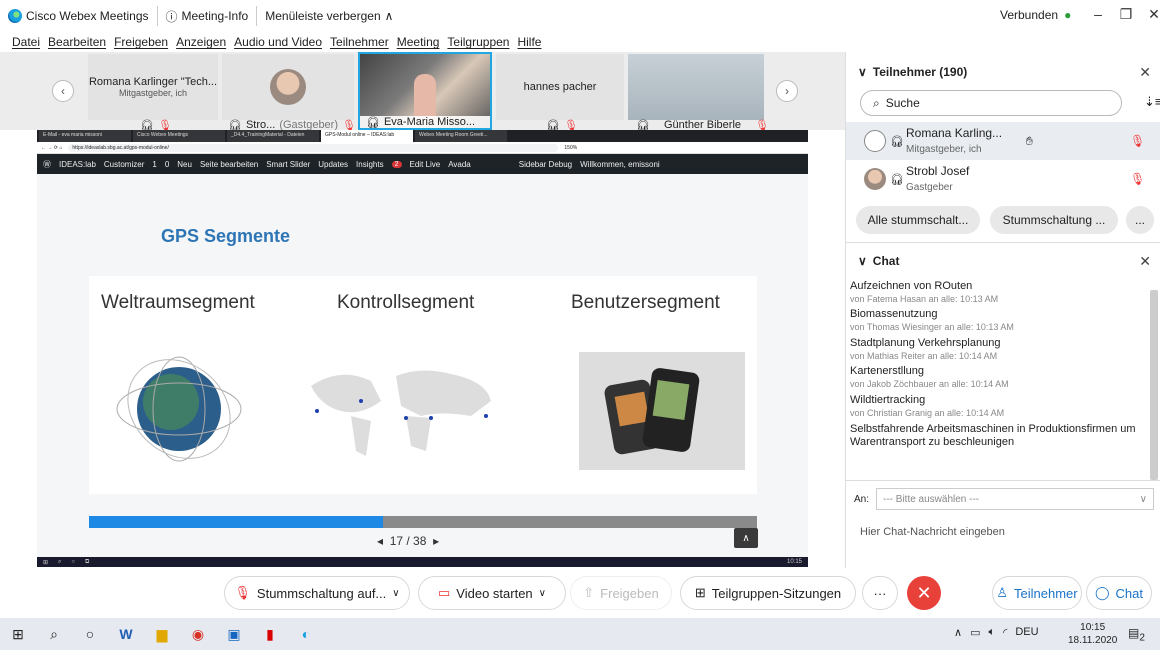  Describe the element at coordinates (991, 103) in the screenshot. I see `participant-search-input: ⌕ Suche` at that location.